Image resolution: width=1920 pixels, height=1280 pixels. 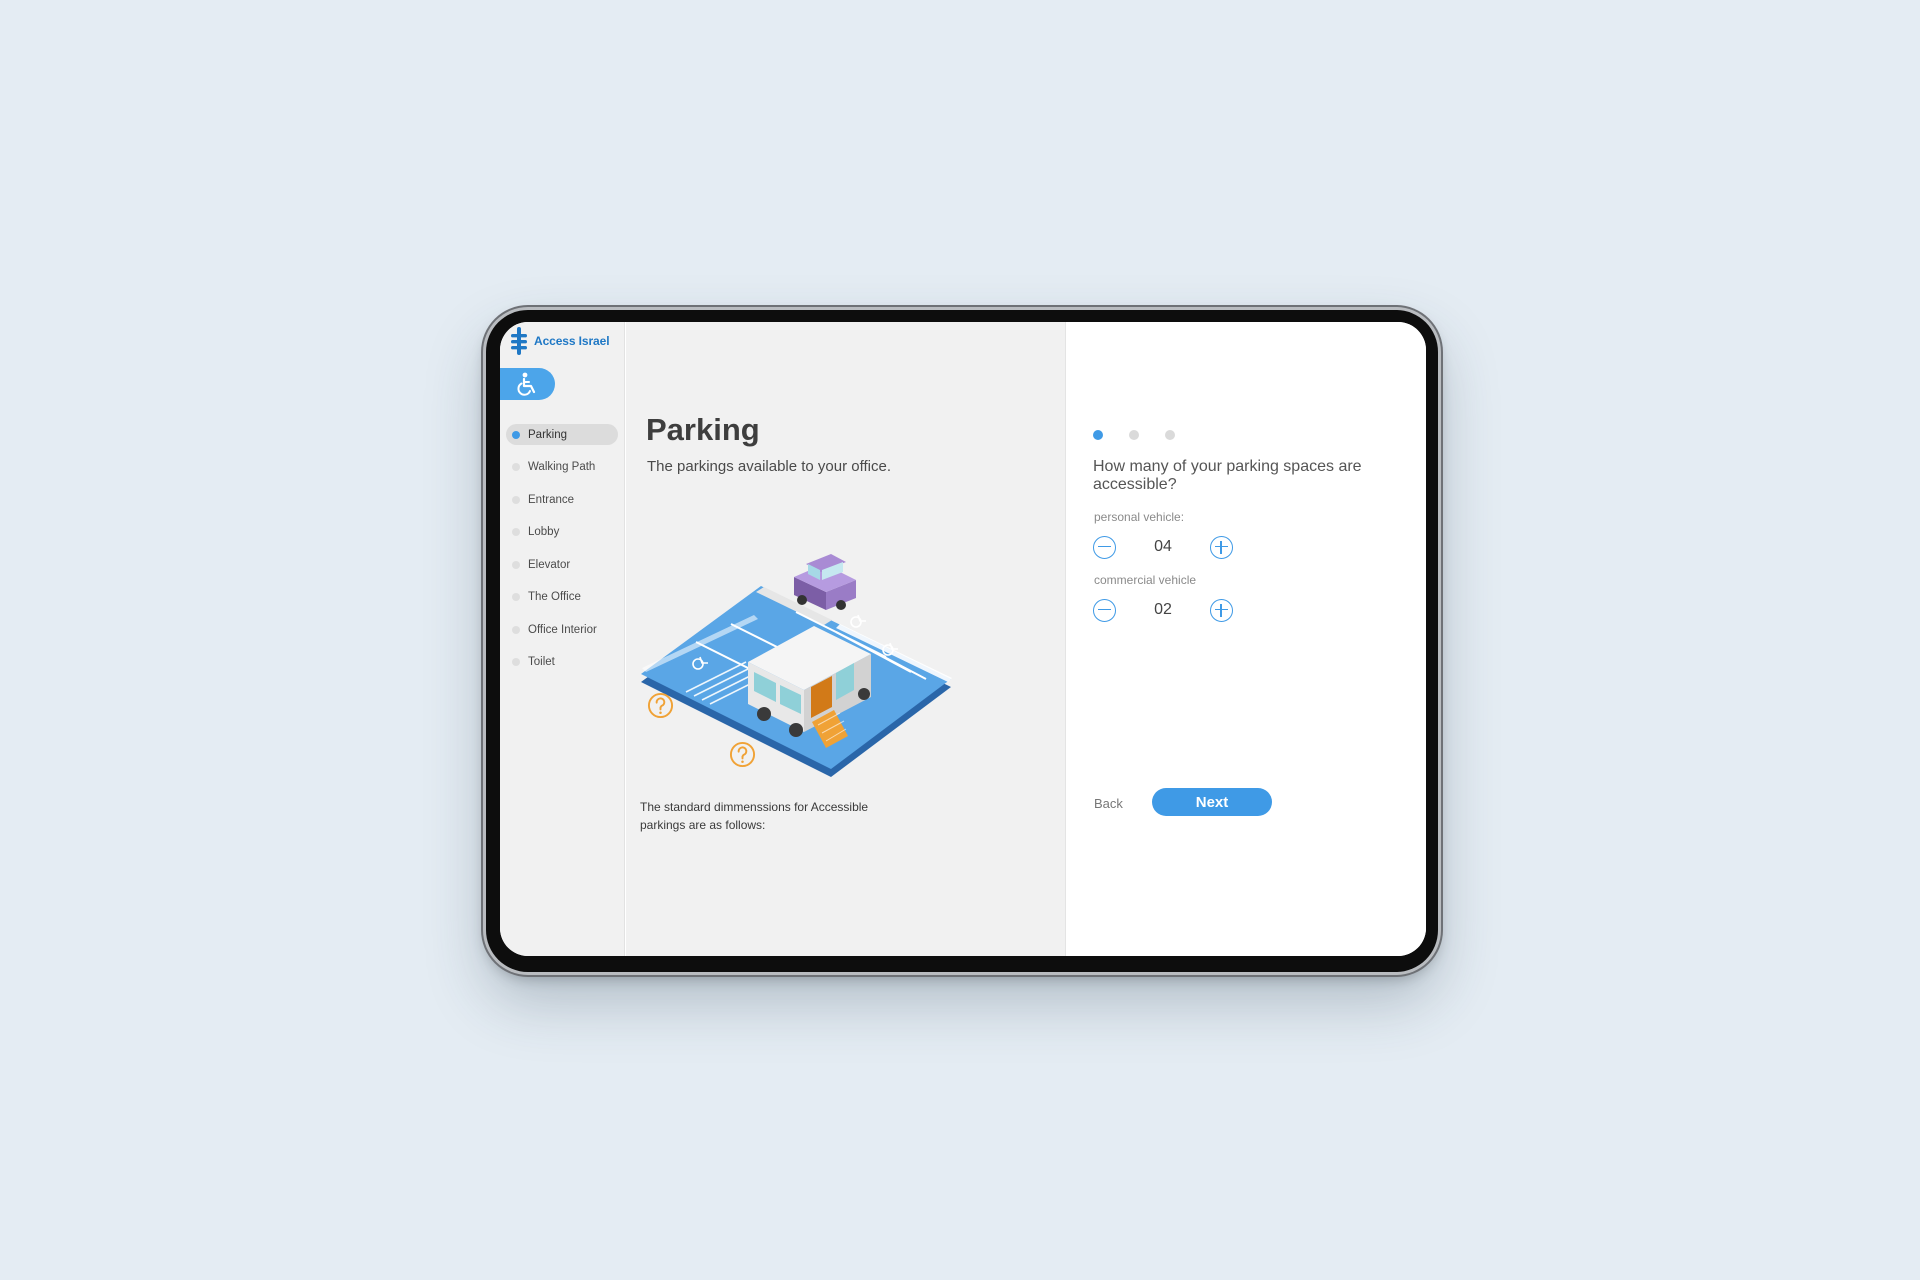 I want to click on sidebar-item-office-interior: Office Interior, so click(x=562, y=629).